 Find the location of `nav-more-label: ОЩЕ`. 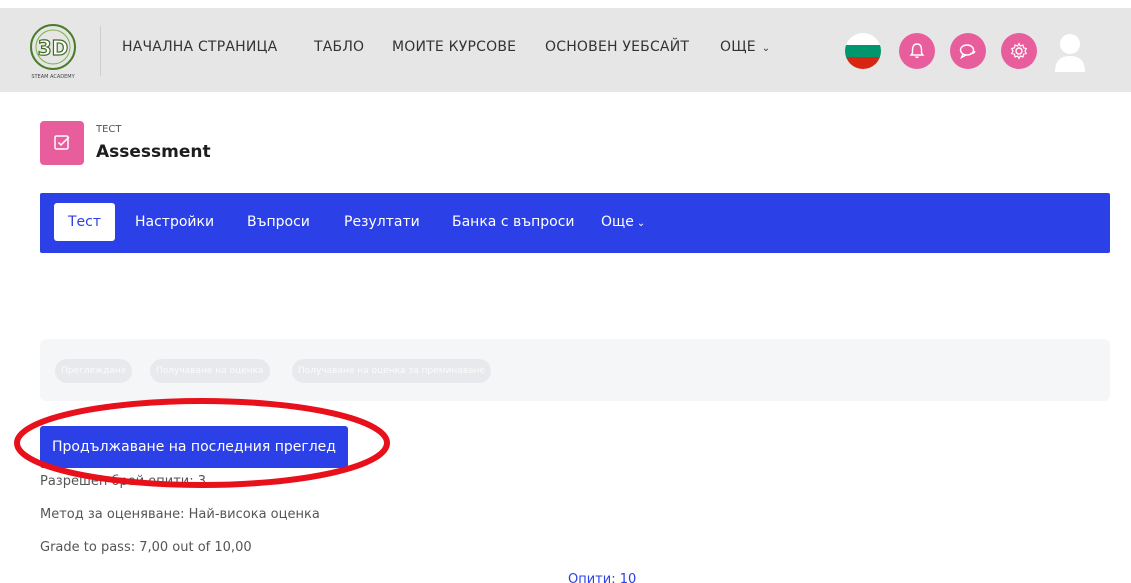

nav-more-label: ОЩЕ is located at coordinates (738, 47).